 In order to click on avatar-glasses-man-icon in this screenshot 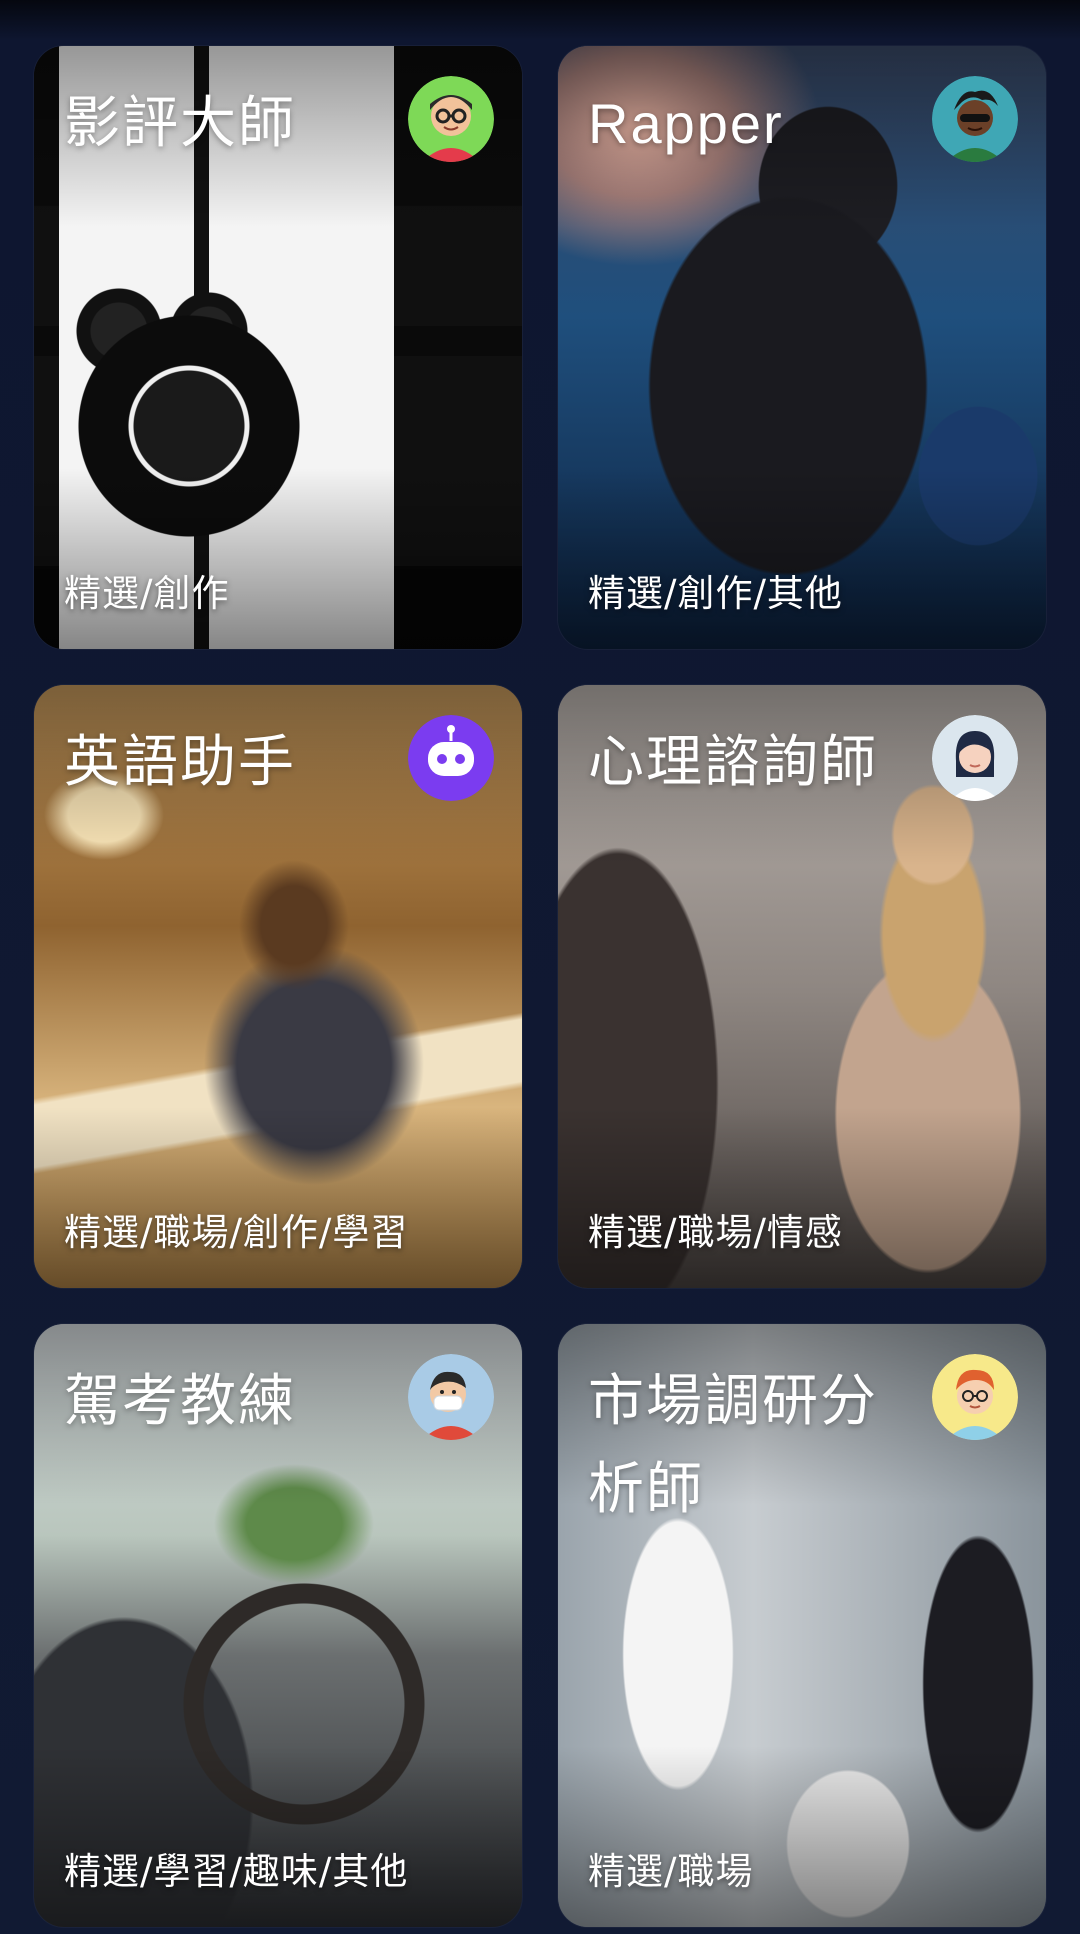, I will do `click(451, 119)`.